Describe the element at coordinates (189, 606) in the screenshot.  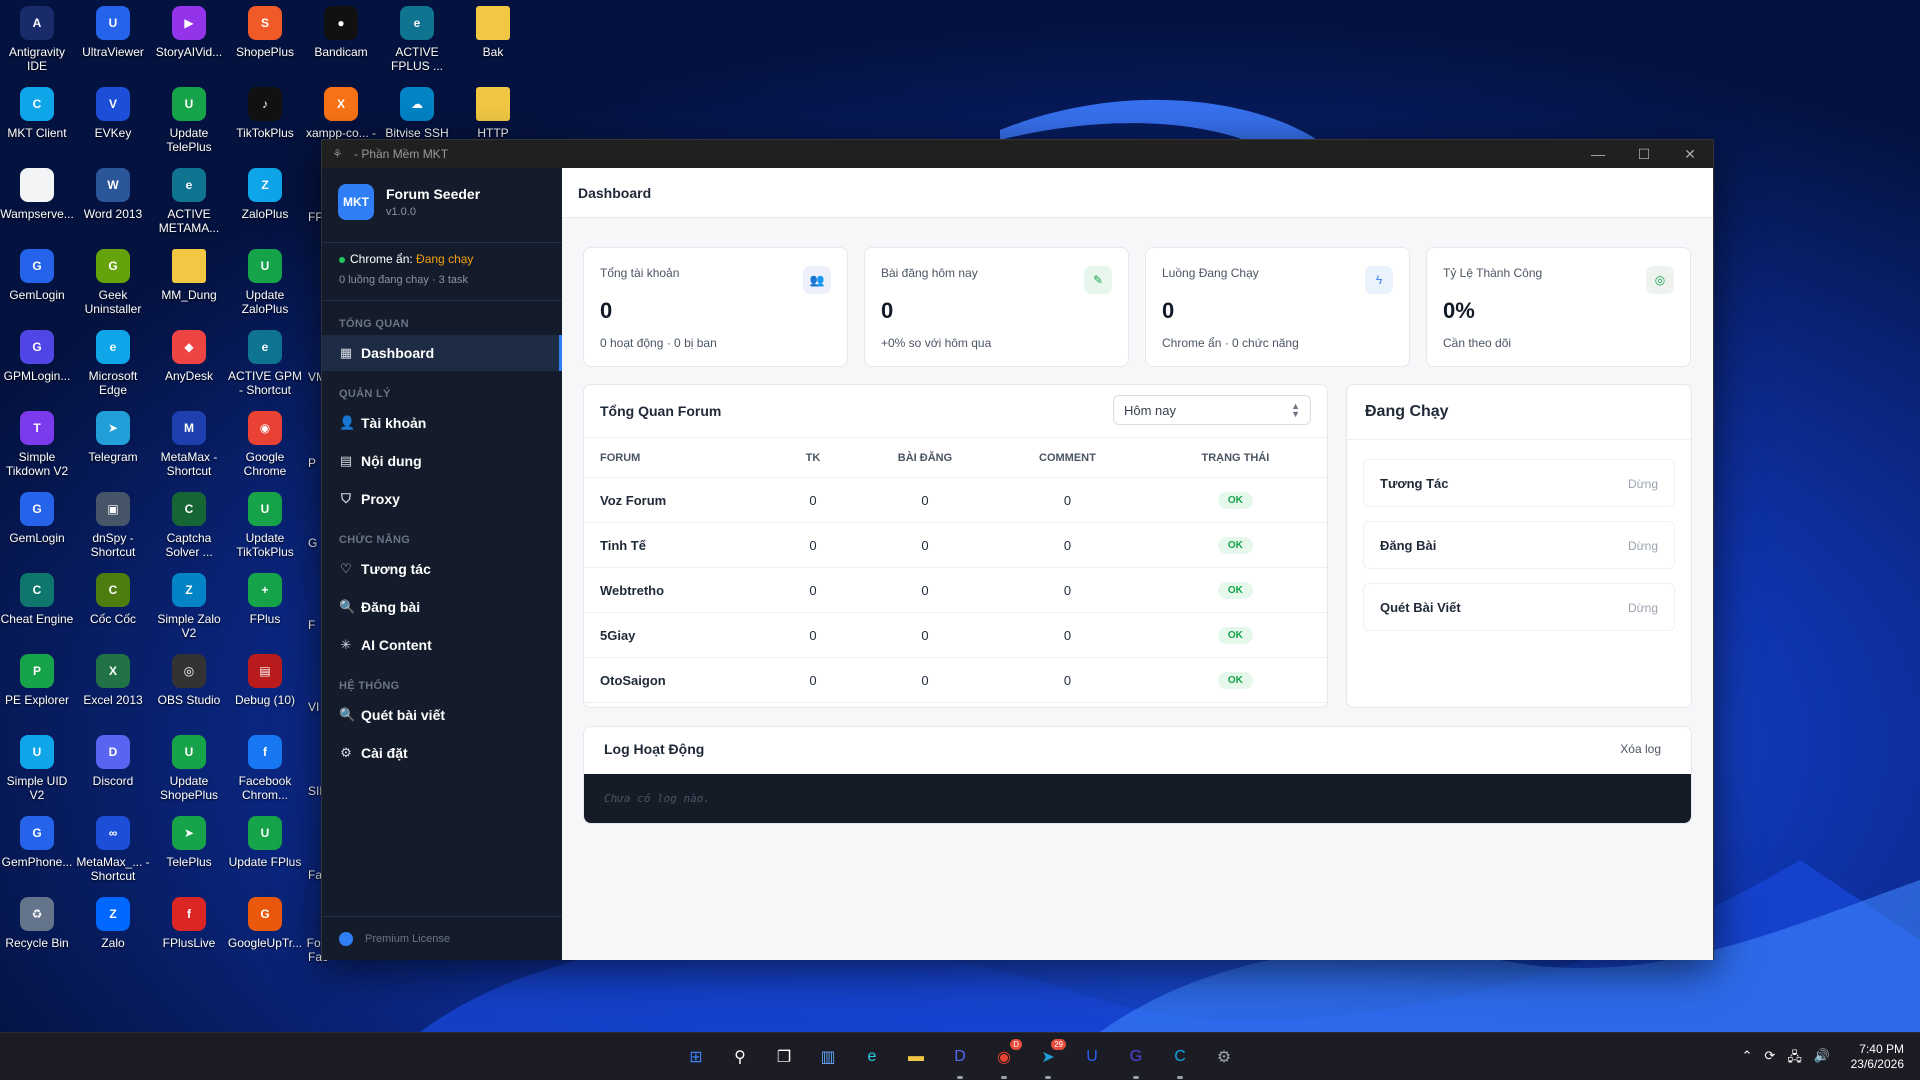
I see `desktop-icon: Z Simple Zalo V2` at that location.